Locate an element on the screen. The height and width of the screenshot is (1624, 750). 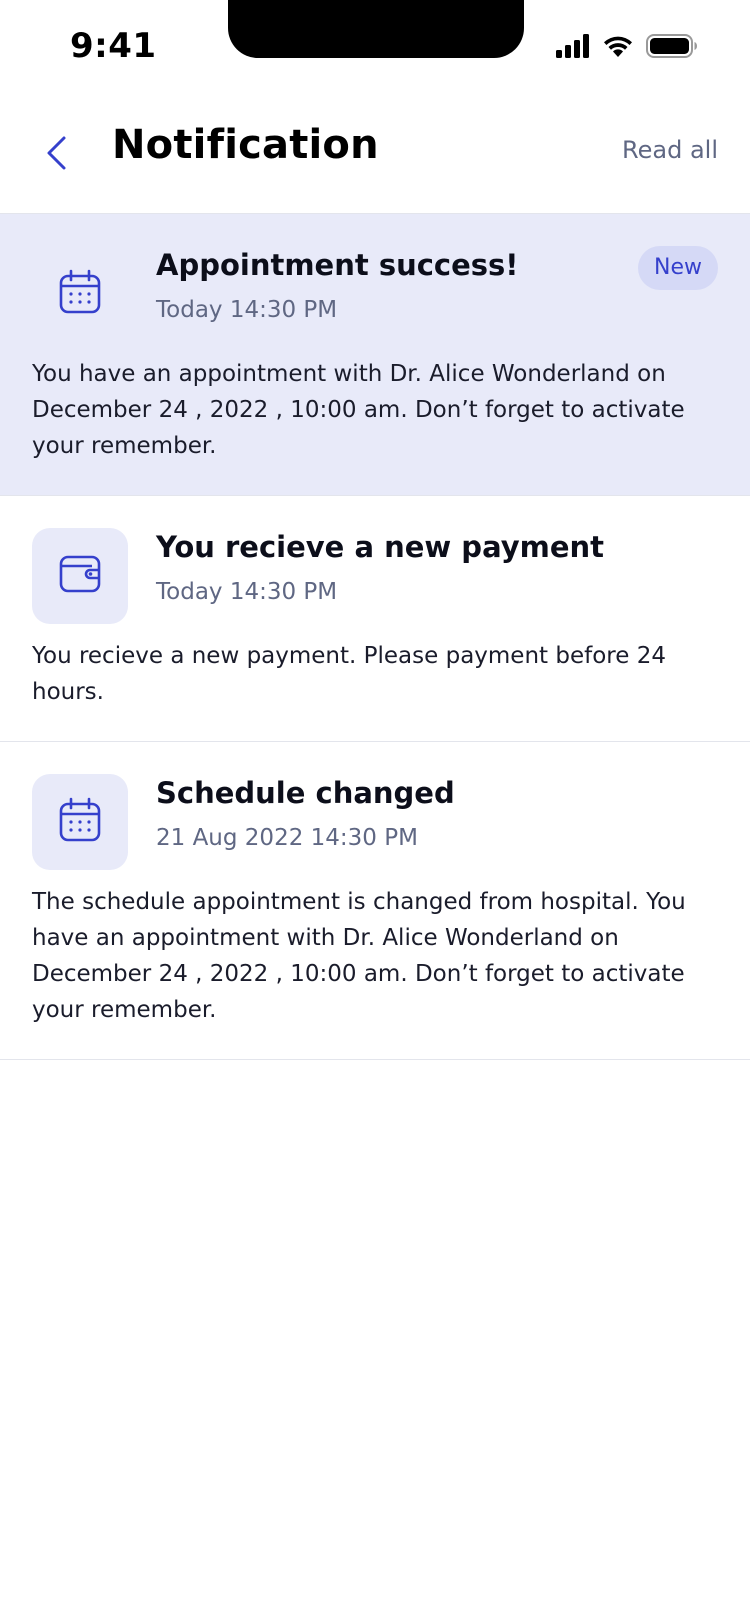
cellular-signal-icon is located at coordinates (573, 48).